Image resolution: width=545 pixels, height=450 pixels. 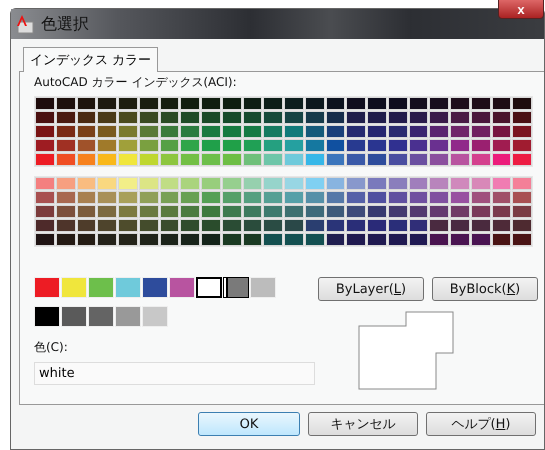 I want to click on color-input: white, so click(x=174, y=373).